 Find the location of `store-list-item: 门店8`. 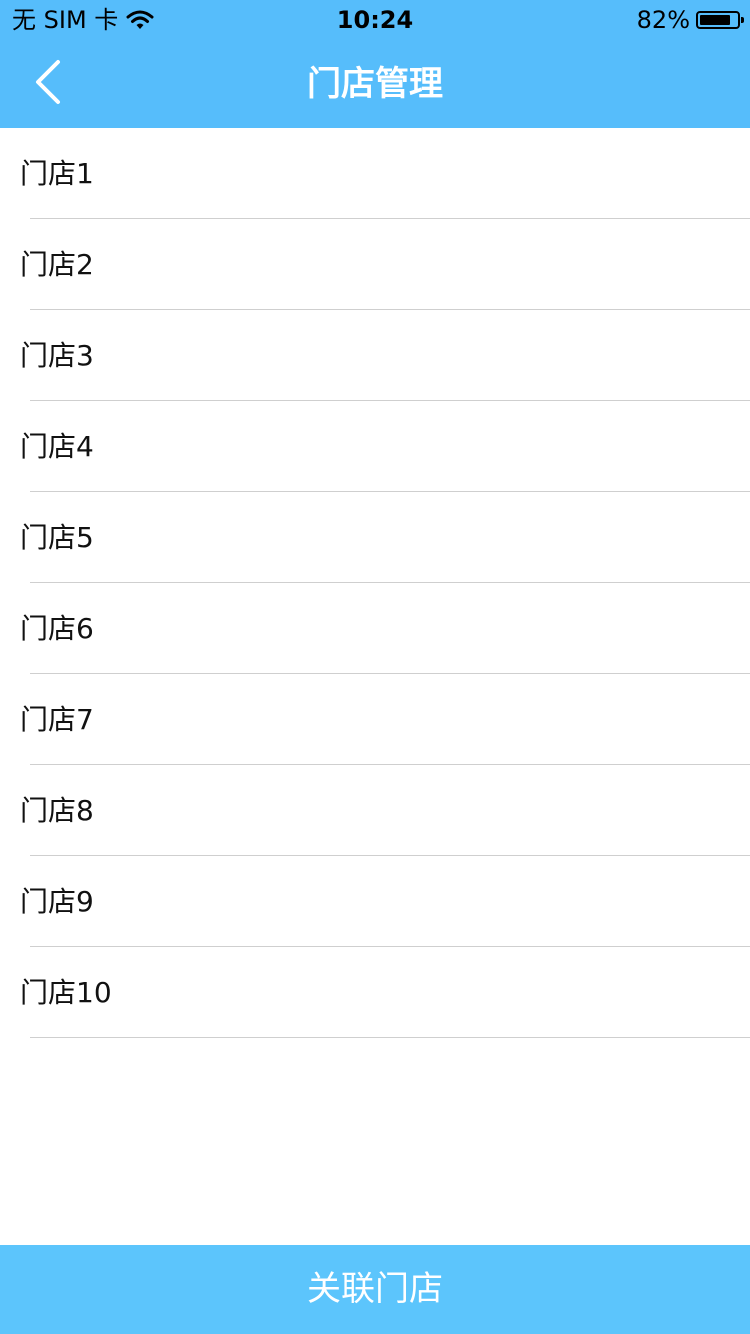

store-list-item: 门店8 is located at coordinates (375, 810).